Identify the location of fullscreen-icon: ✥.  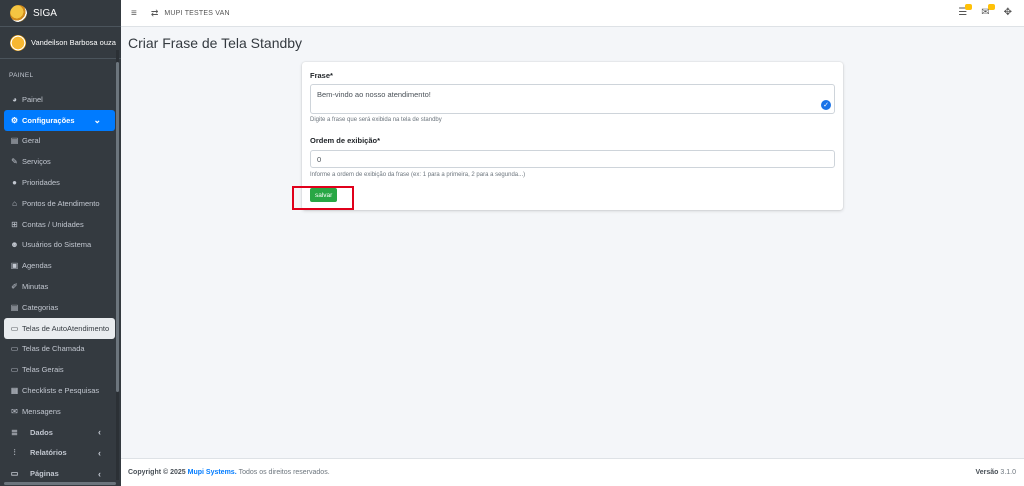
(1008, 12).